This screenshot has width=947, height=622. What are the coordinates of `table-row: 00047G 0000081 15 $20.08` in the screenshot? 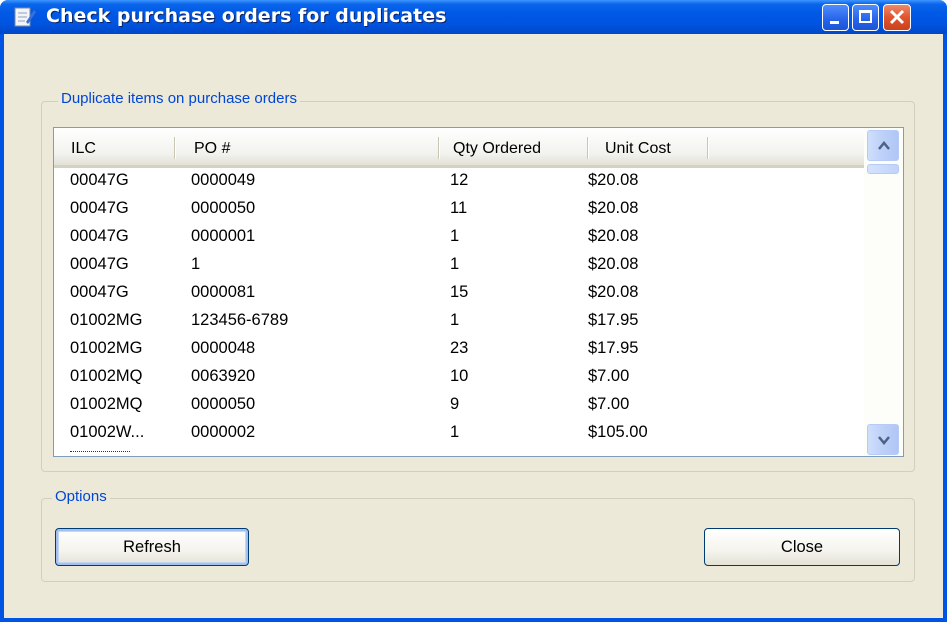 It's located at (459, 295).